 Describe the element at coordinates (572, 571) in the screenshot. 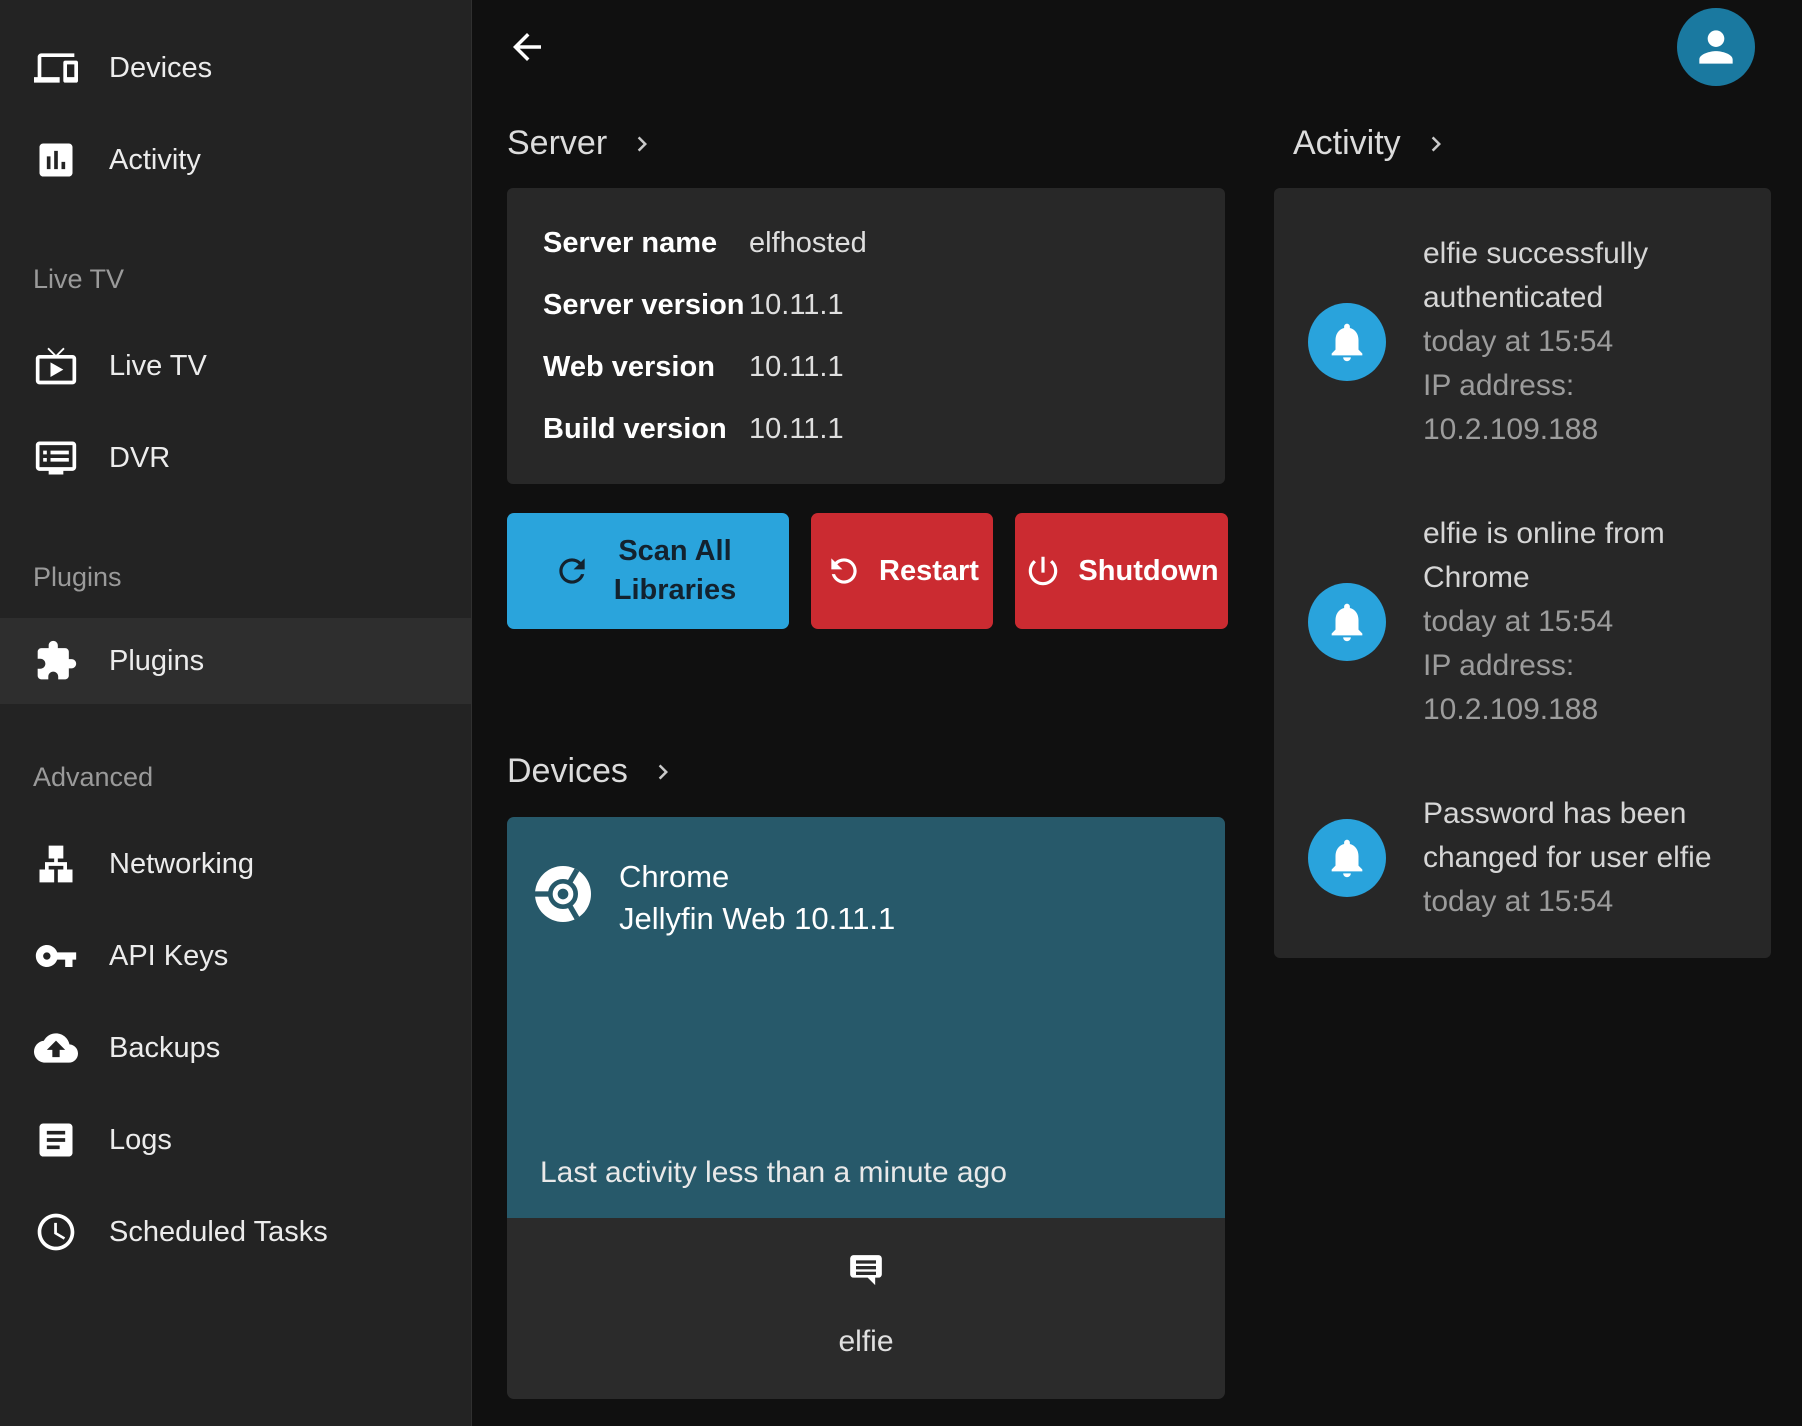

I see `refresh-icon` at that location.